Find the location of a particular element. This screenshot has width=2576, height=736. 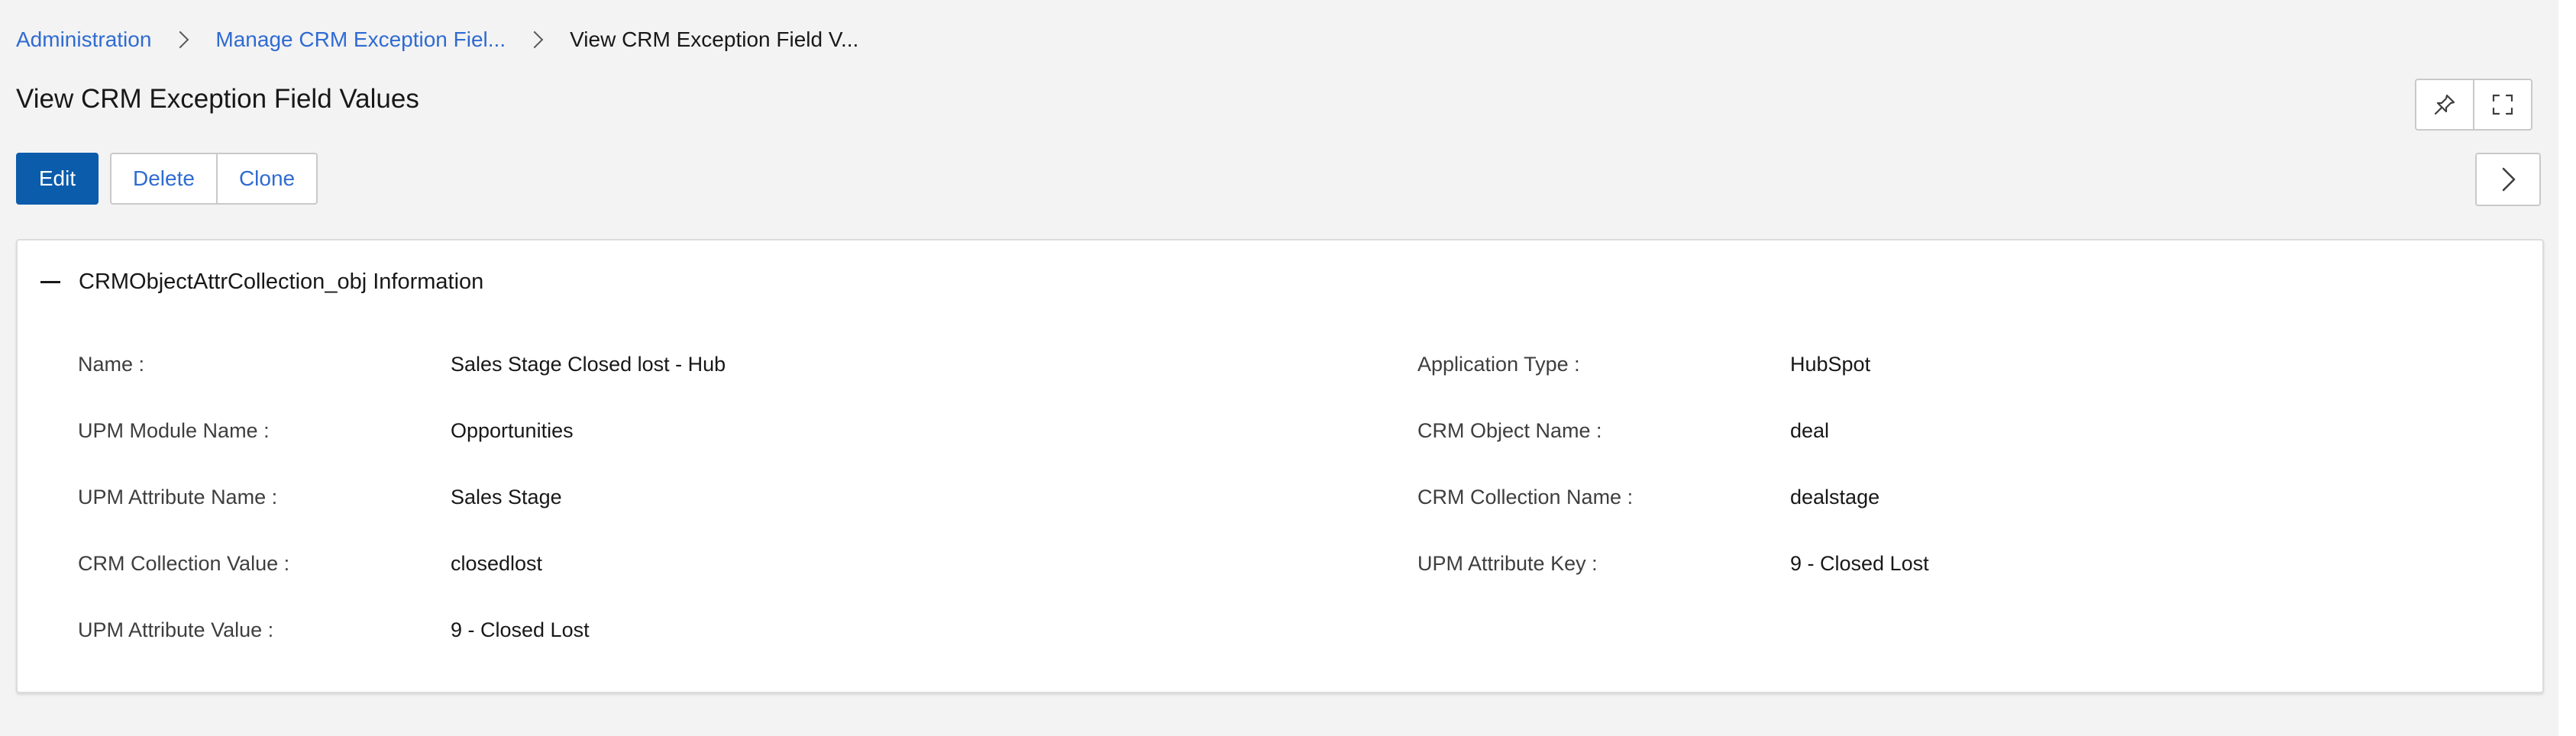

delete-button: Delete is located at coordinates (164, 178).